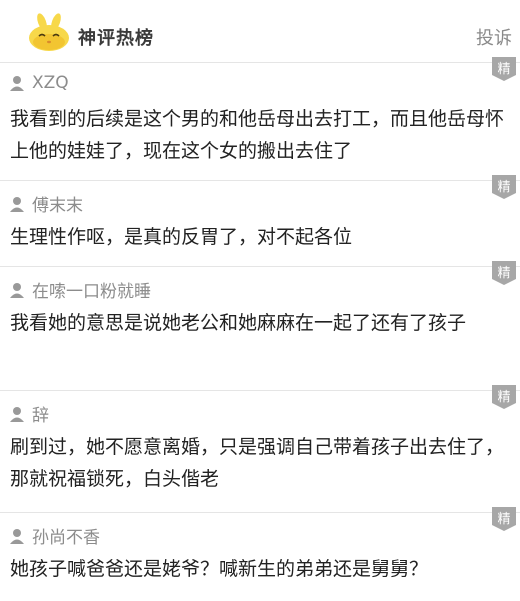  I want to click on comment-author: 孙尚不香, so click(55, 535).